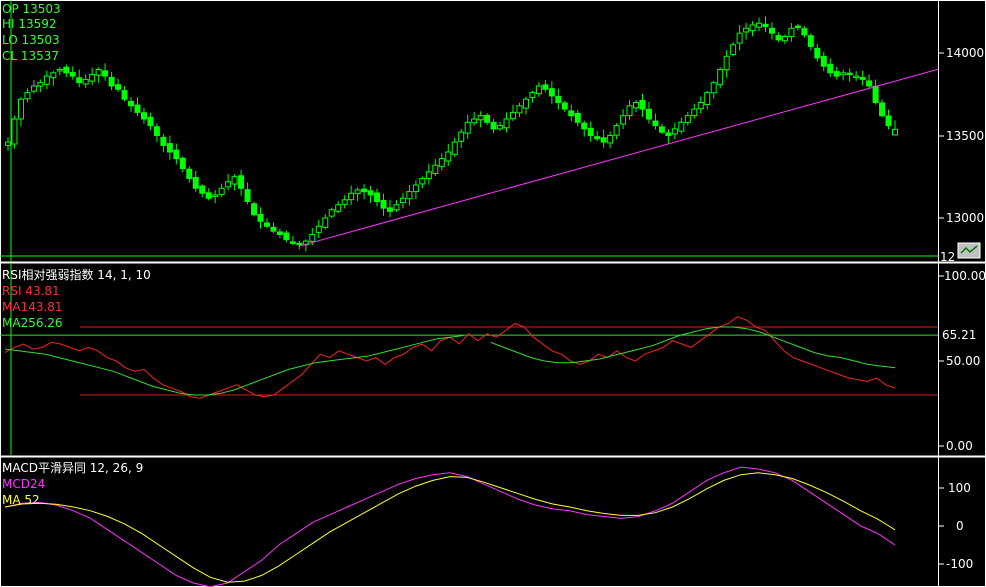  I want to click on macd-tick-label-100: 100, so click(959, 488).